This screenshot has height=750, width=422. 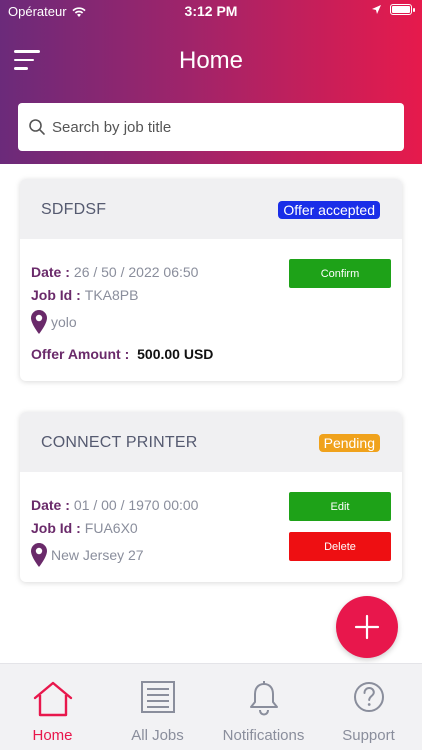 What do you see at coordinates (211, 442) in the screenshot?
I see `job-card-header: CONNECT PRINTER Pending` at bounding box center [211, 442].